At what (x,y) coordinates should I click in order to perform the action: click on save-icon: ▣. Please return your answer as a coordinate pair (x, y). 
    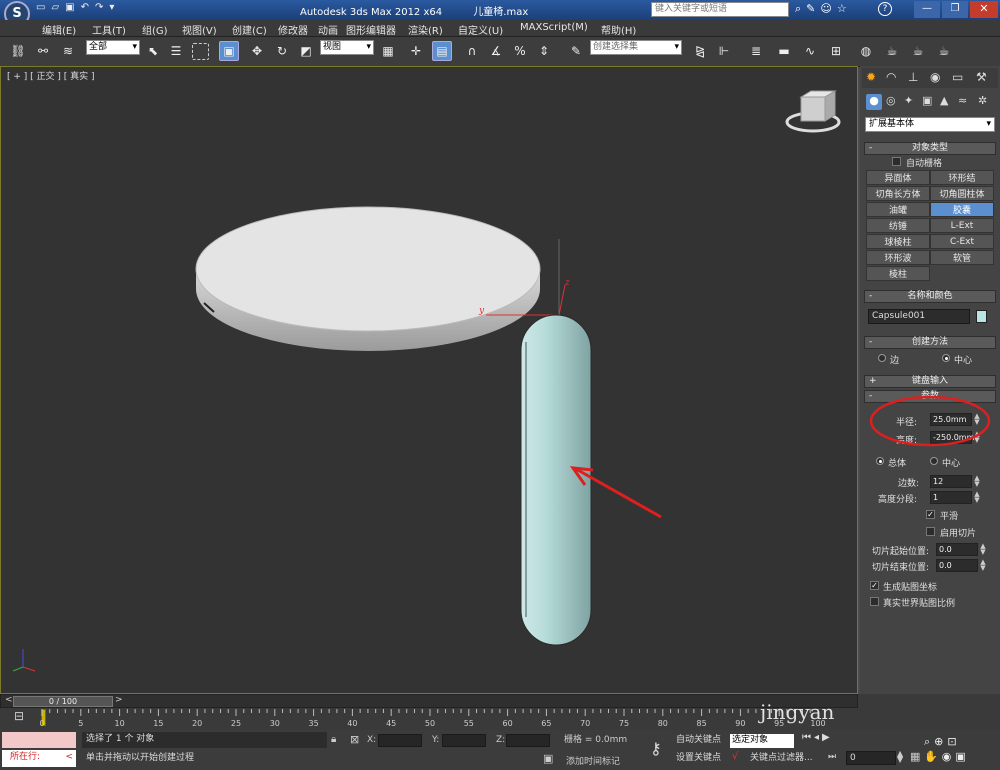
    Looking at the image, I should click on (72, 7).